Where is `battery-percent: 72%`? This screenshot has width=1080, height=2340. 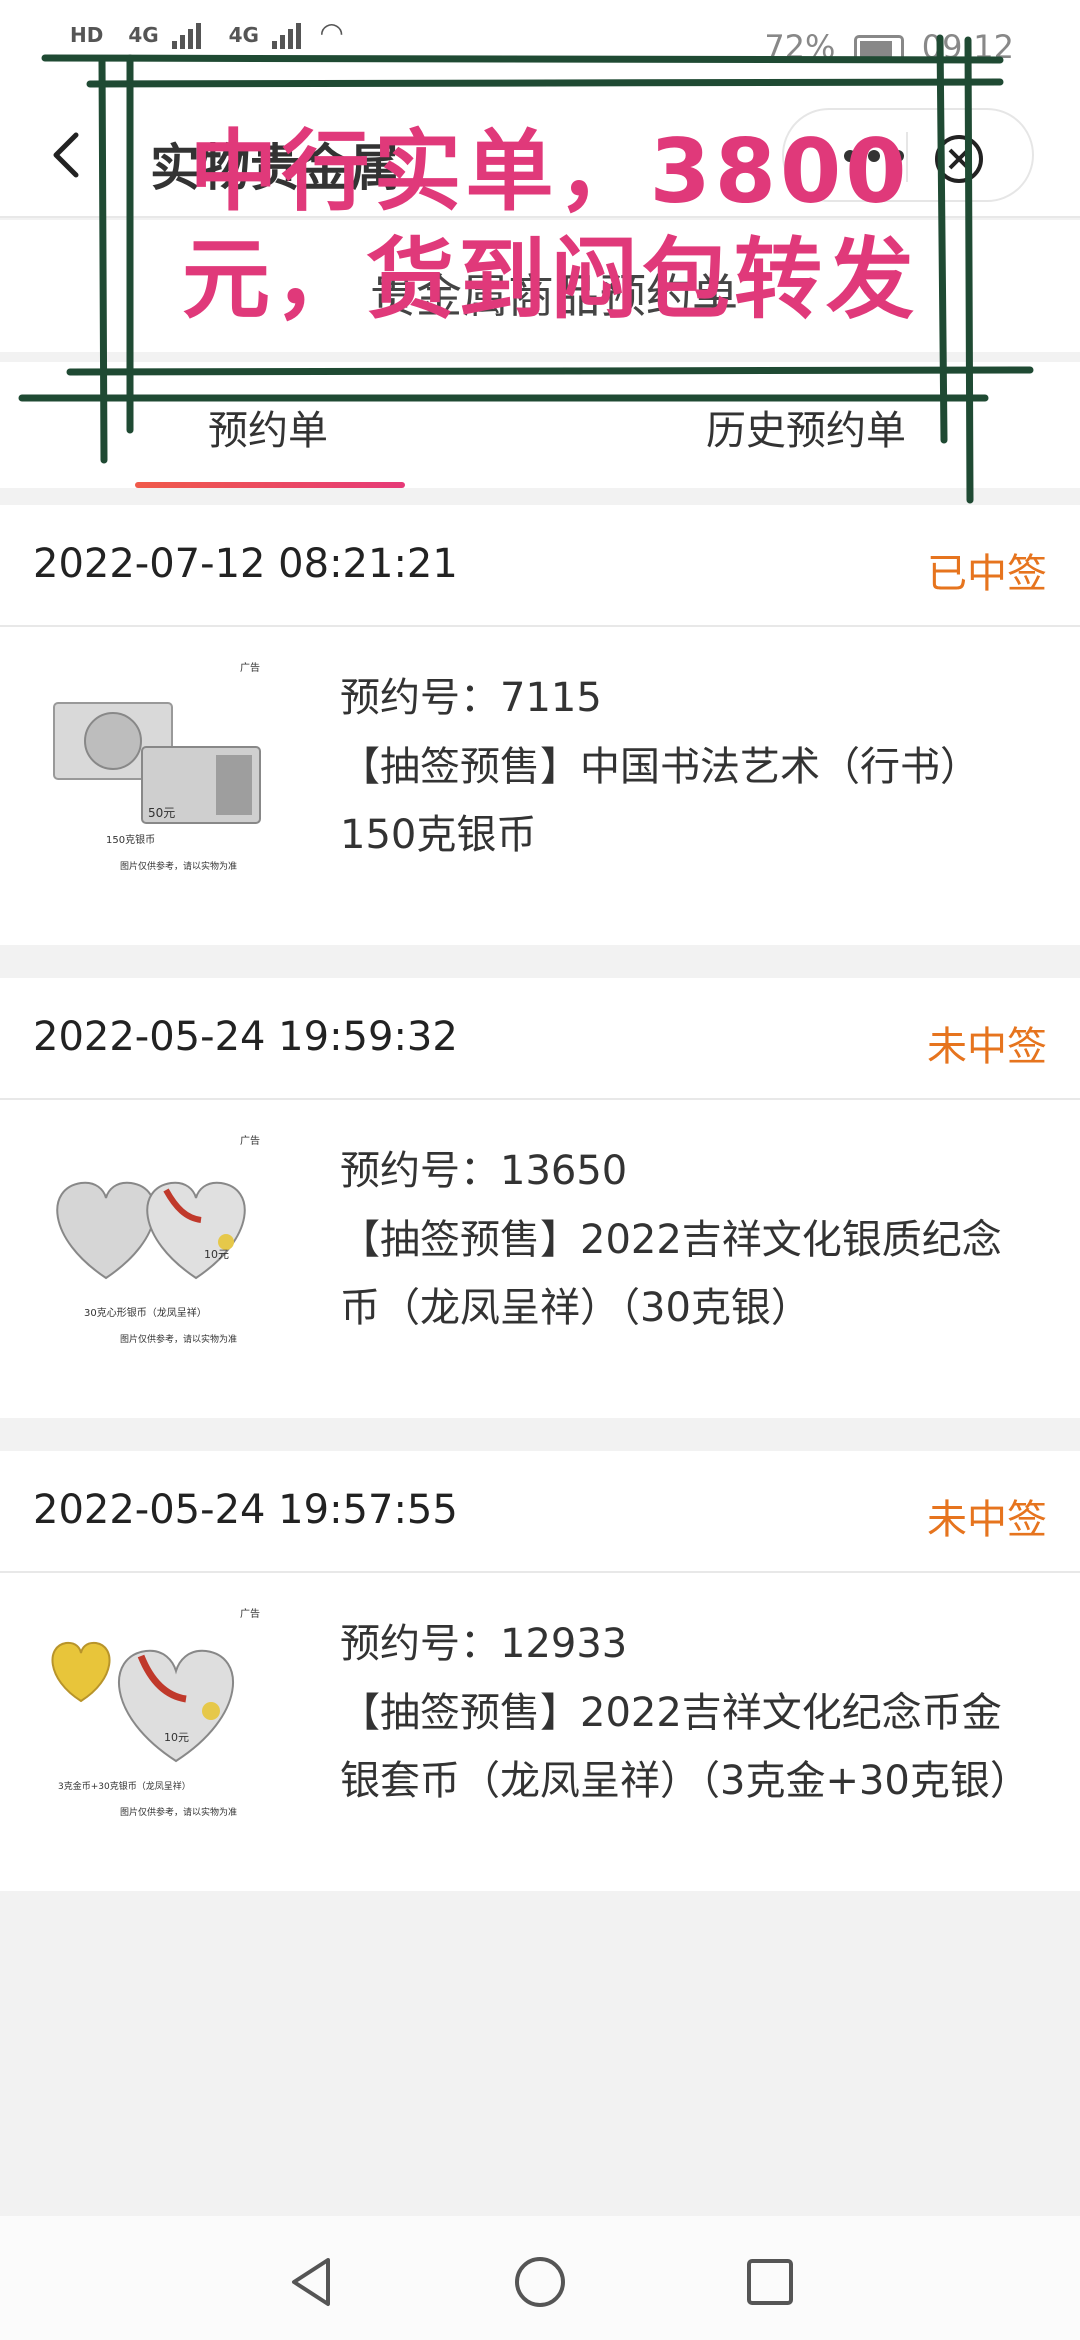
battery-percent: 72% is located at coordinates (800, 47).